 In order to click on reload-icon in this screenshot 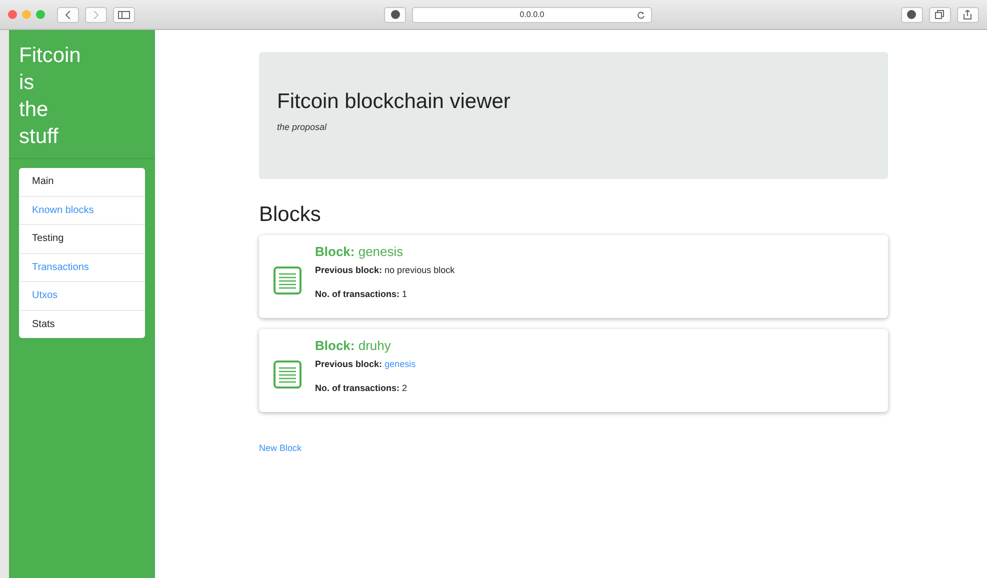, I will do `click(640, 14)`.